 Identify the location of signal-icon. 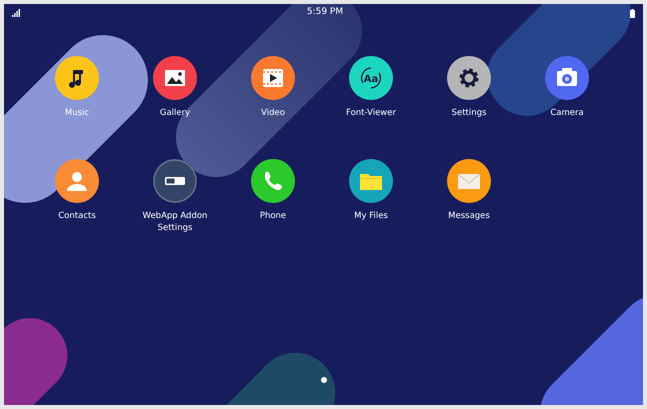
(16, 13).